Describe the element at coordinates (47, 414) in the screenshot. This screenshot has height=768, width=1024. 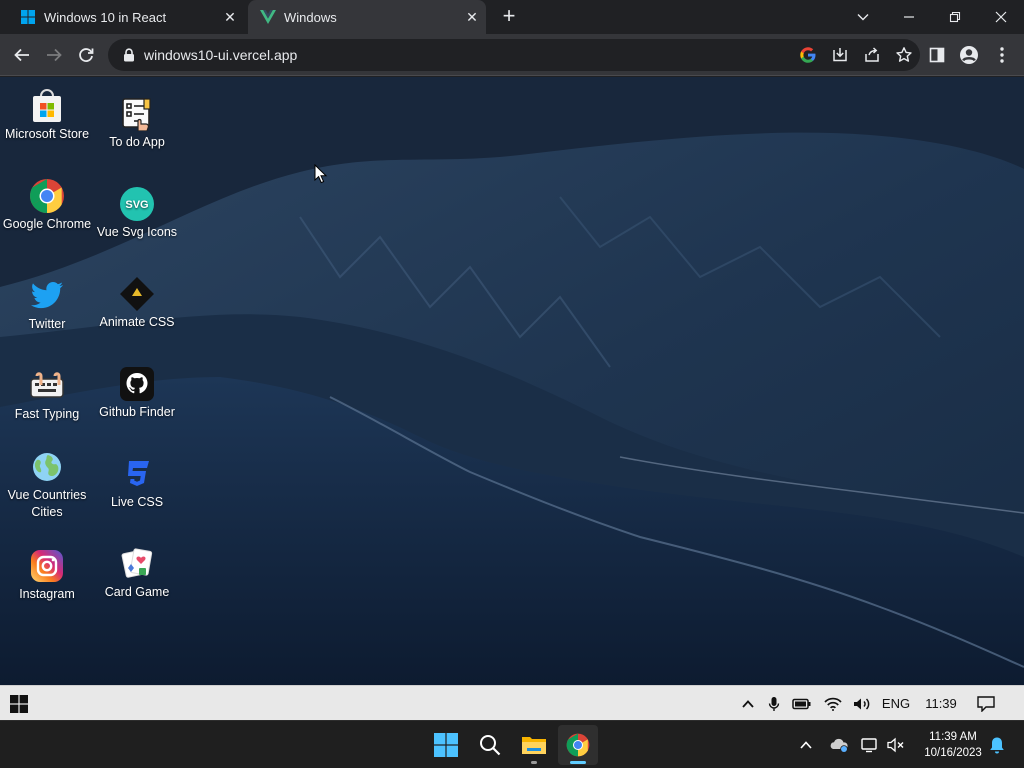
I see `desktop-icon-label: Fast Typing` at that location.